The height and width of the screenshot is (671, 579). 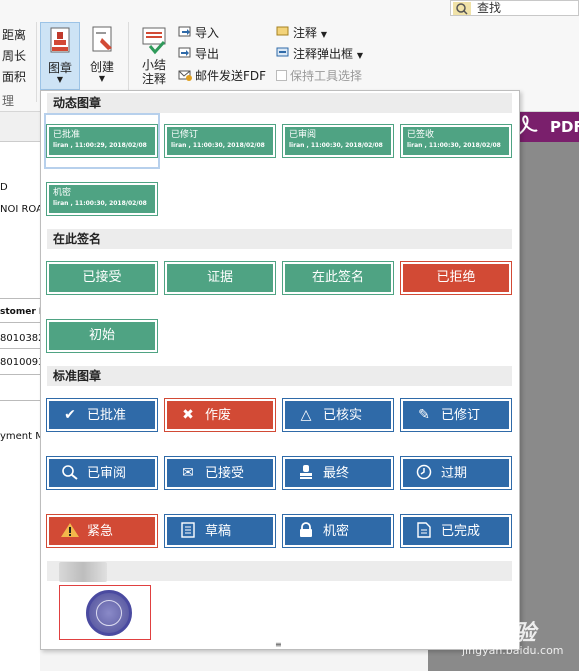 What do you see at coordinates (279, 571) in the screenshot?
I see `section-custom-stamps` at bounding box center [279, 571].